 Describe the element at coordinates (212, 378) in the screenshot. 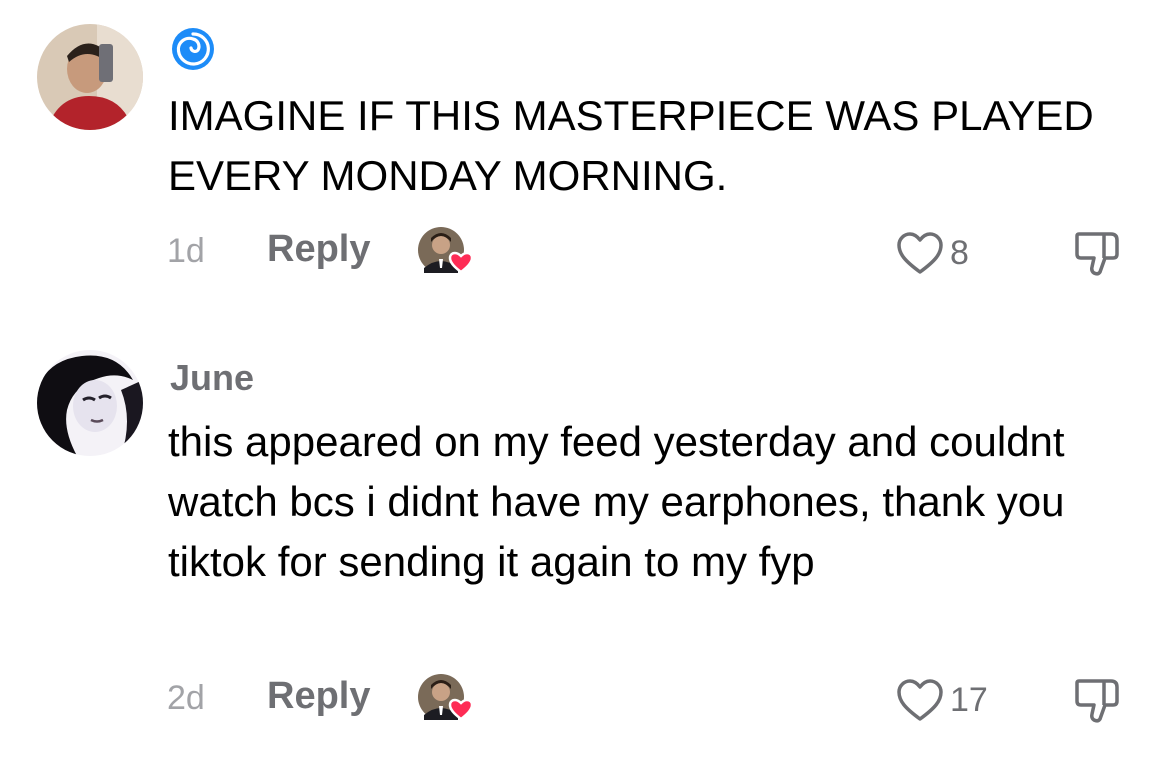

I see `comment-username: June` at that location.